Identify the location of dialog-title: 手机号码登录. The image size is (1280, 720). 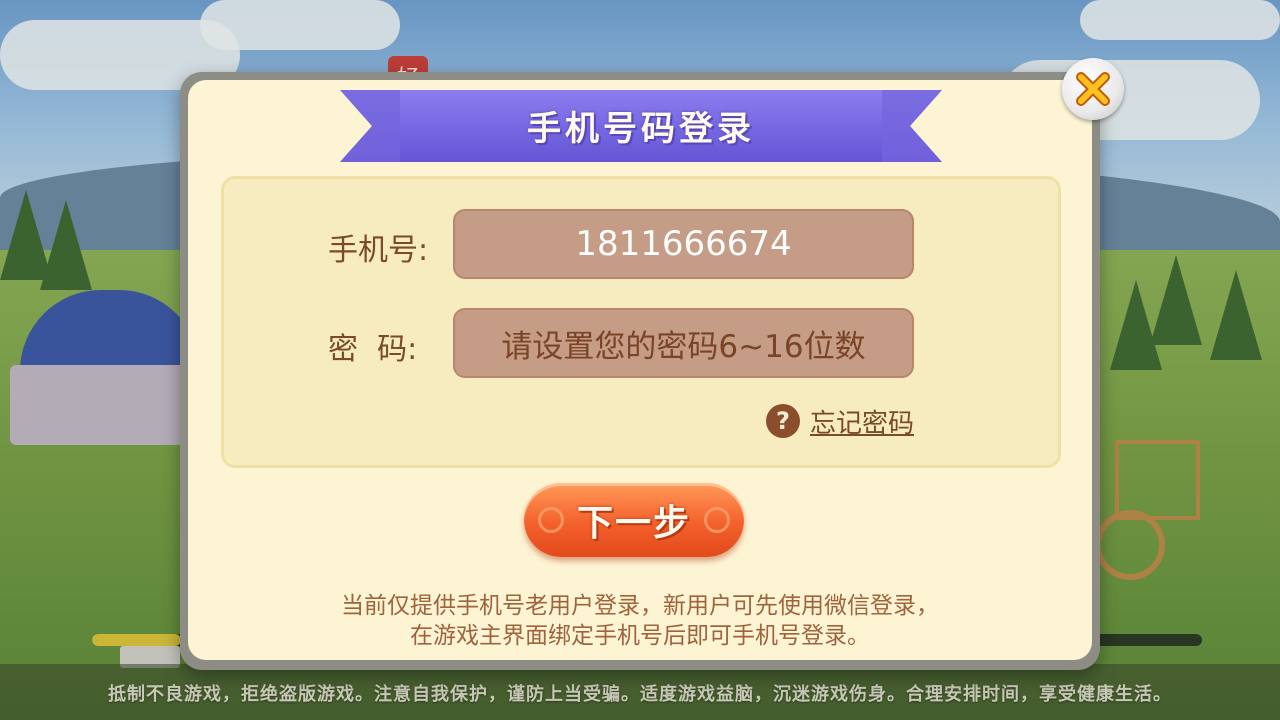
(641, 128).